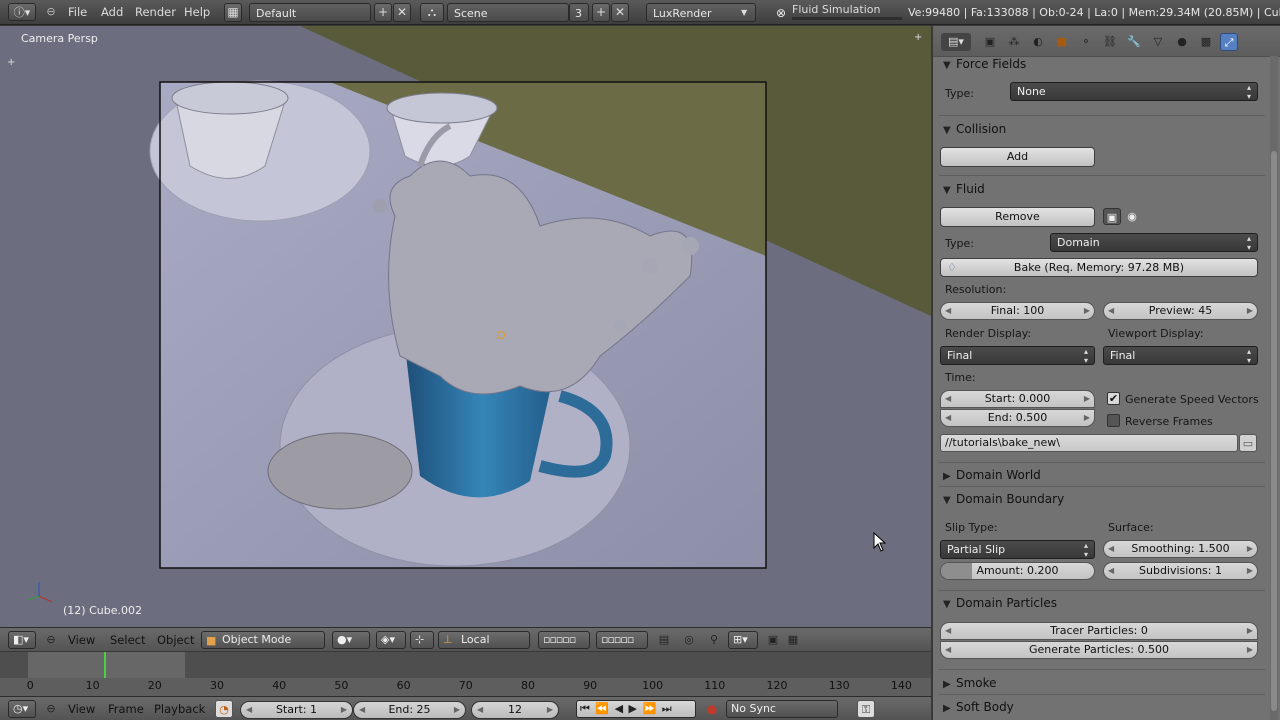 The image size is (1280, 720). I want to click on scene-icon: ⛬, so click(432, 12).